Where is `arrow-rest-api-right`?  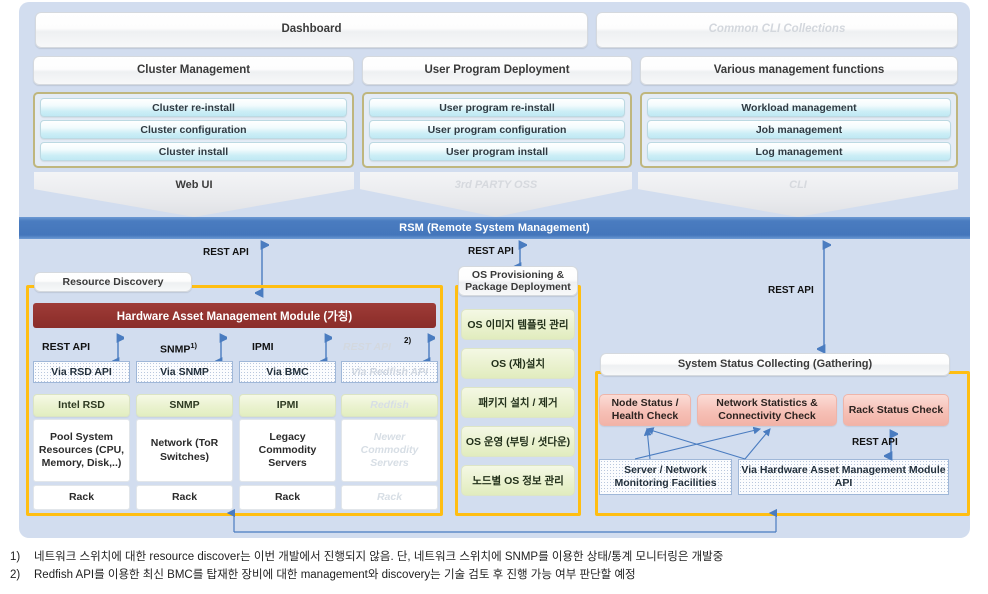 arrow-rest-api-right is located at coordinates (824, 297).